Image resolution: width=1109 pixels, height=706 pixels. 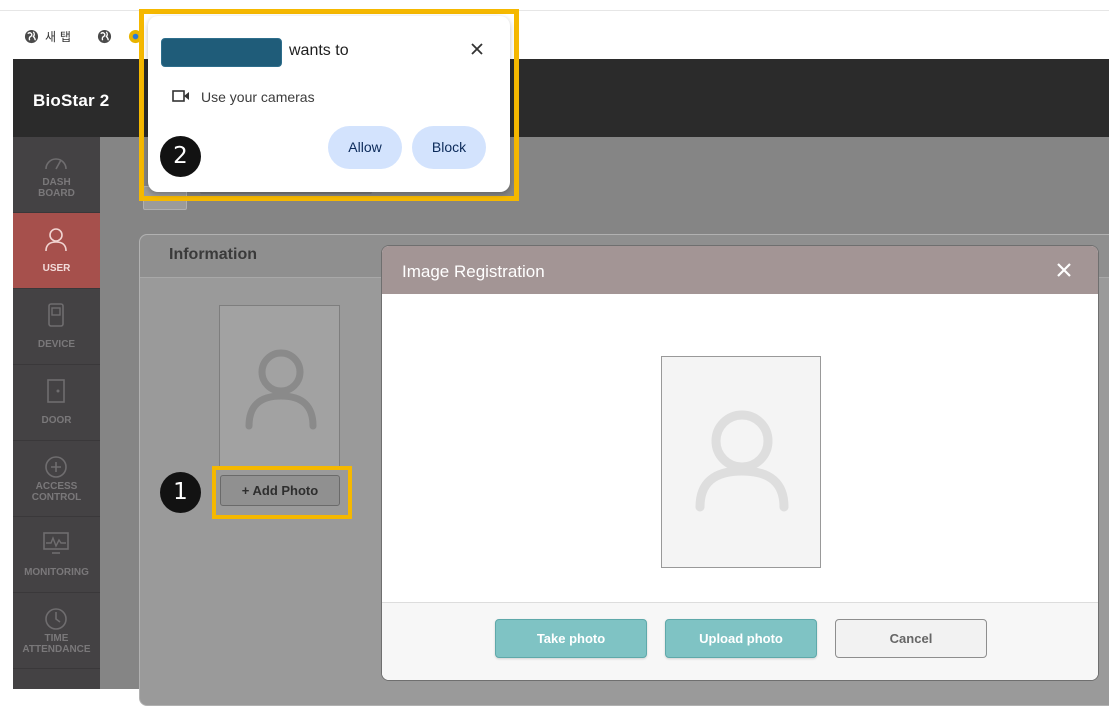 I want to click on sidebar-item-door: DOOR, so click(x=56, y=403).